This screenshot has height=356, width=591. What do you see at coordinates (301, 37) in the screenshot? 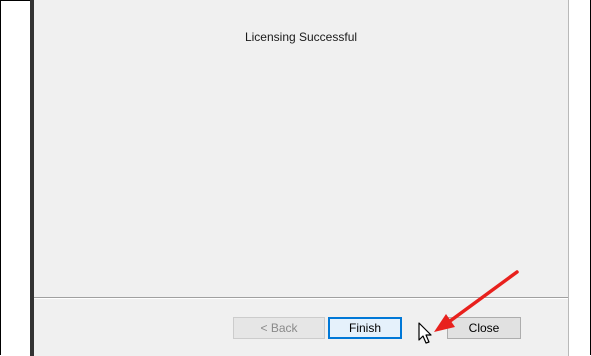
I see `dialog-title: Licensing Successful` at bounding box center [301, 37].